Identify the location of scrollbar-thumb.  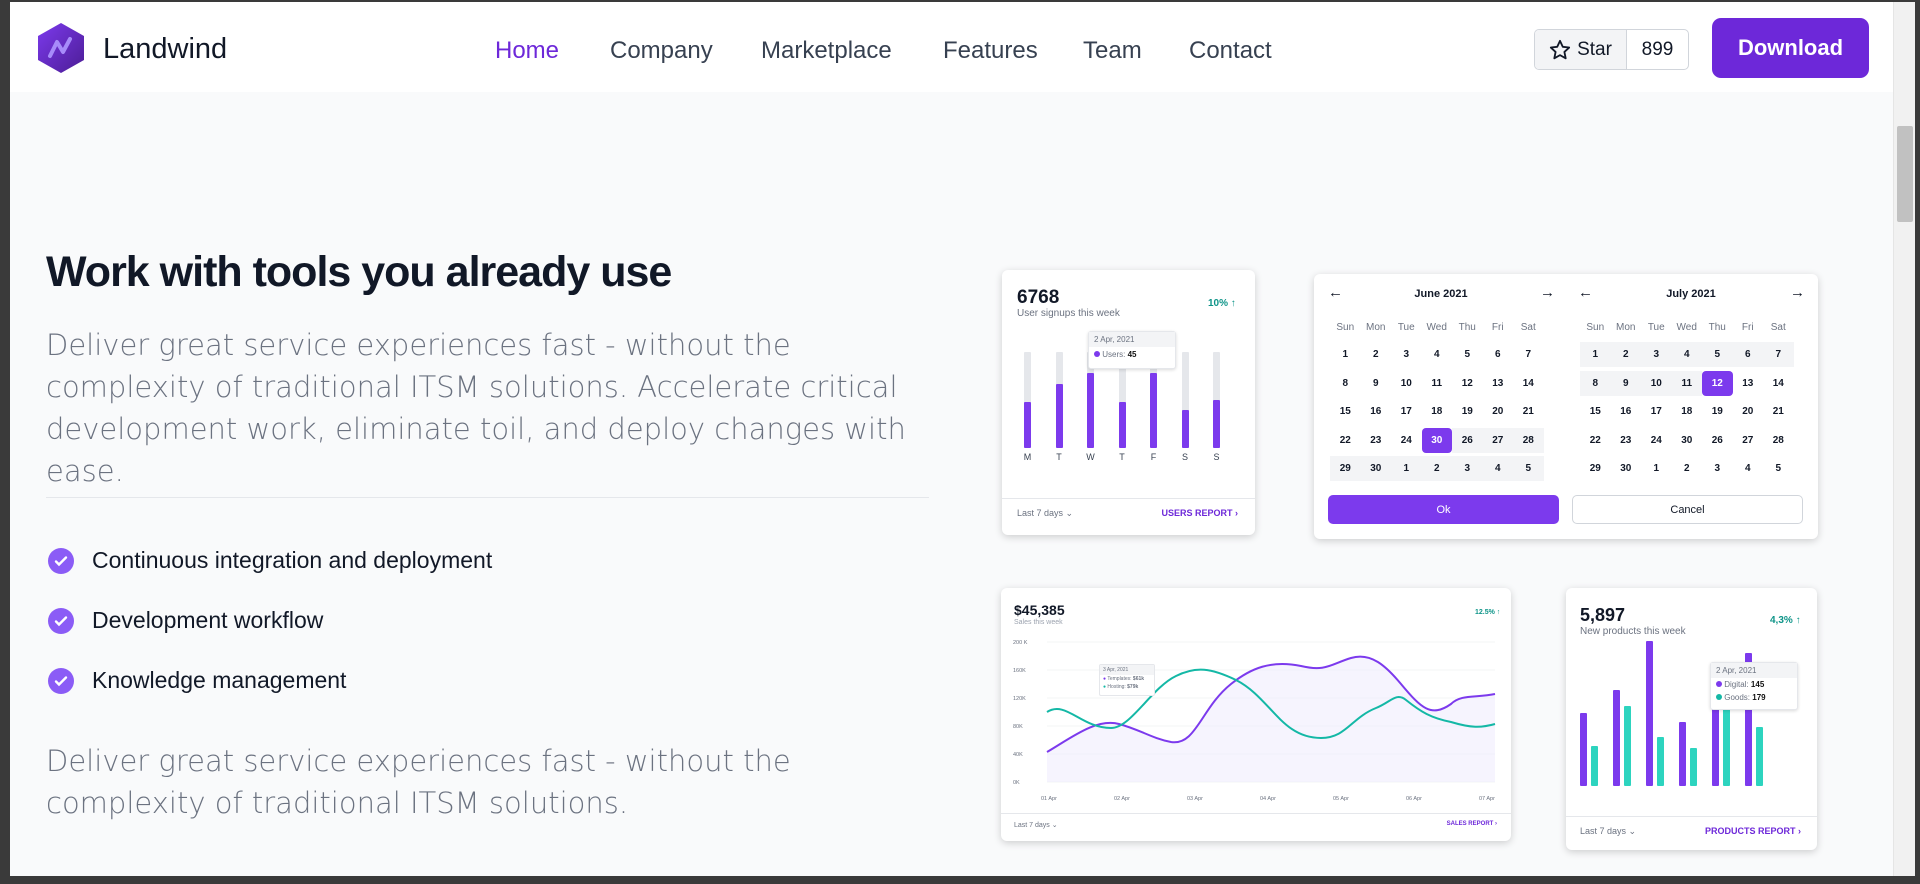
(1905, 174).